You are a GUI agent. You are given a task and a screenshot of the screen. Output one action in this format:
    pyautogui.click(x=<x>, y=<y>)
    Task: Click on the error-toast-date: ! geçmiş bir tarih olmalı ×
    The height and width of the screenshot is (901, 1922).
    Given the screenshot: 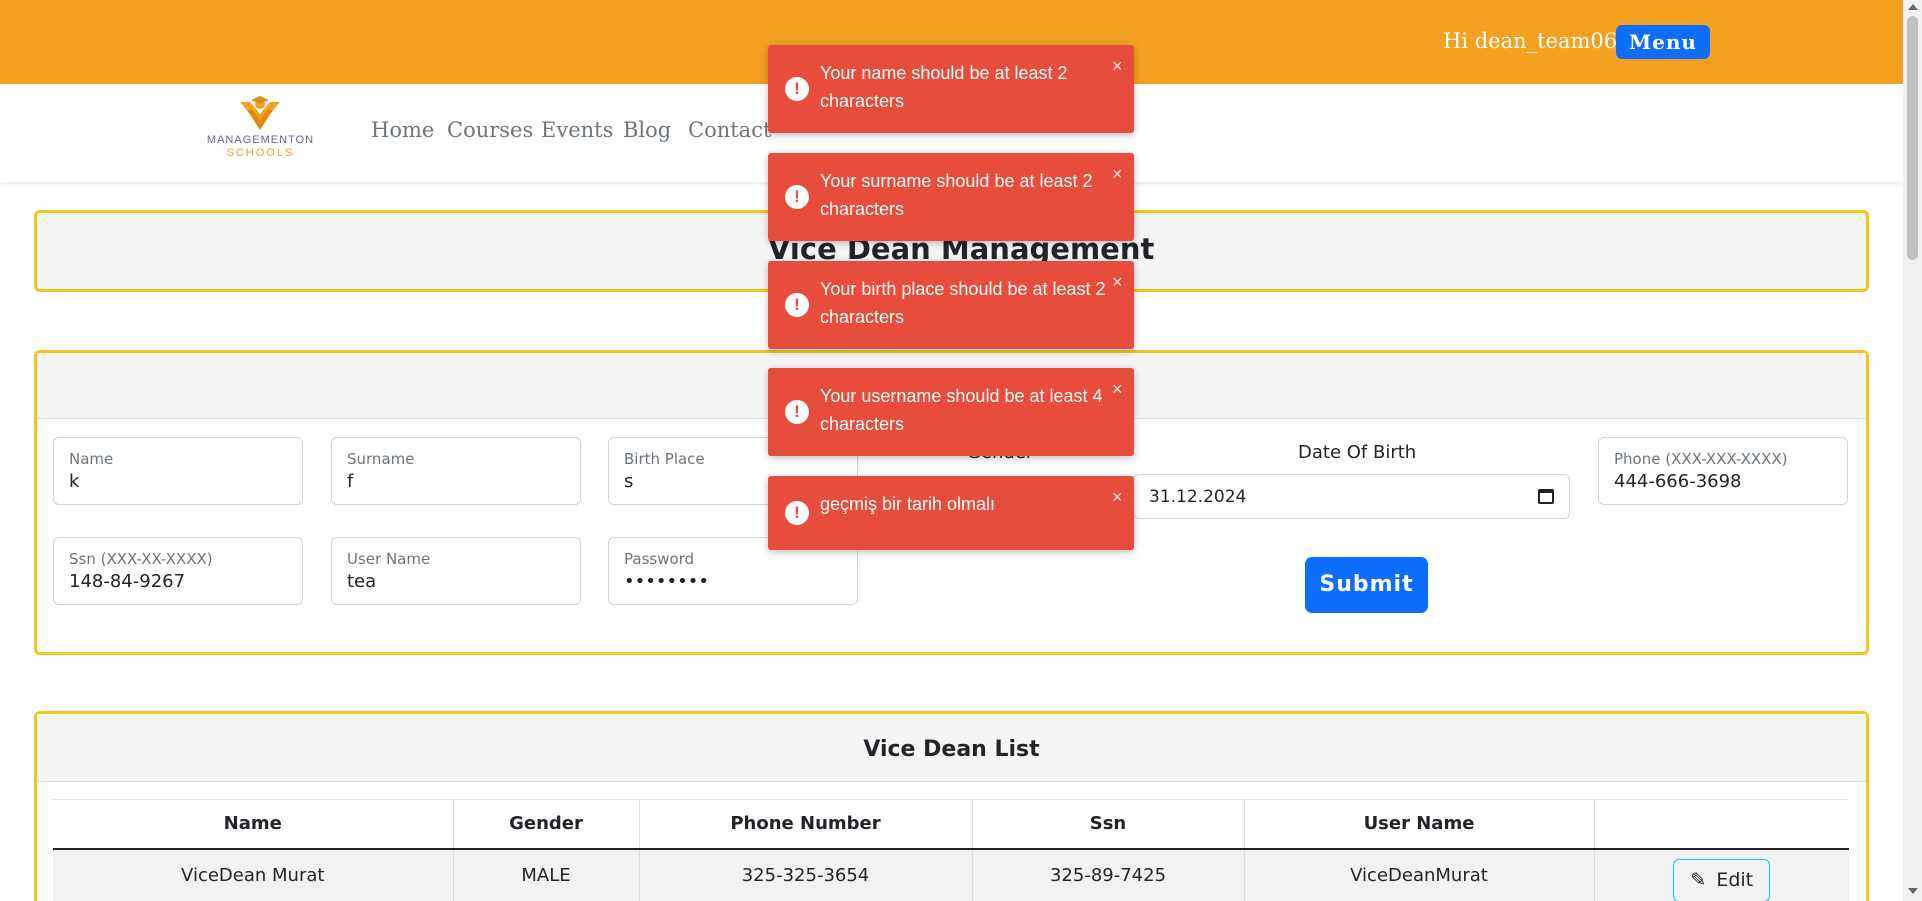 What is the action you would take?
    pyautogui.click(x=951, y=513)
    